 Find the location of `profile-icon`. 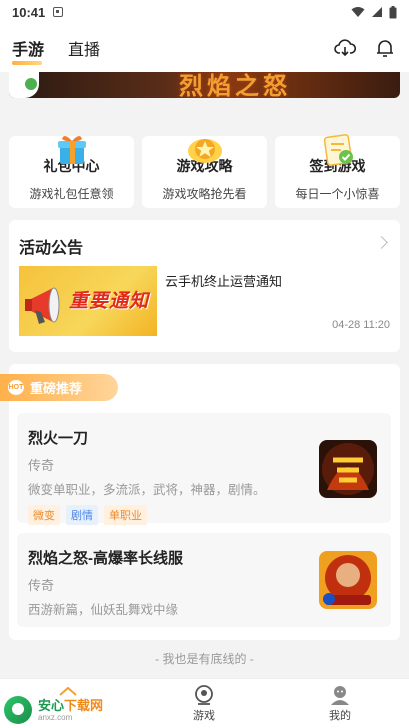

profile-icon is located at coordinates (340, 695).